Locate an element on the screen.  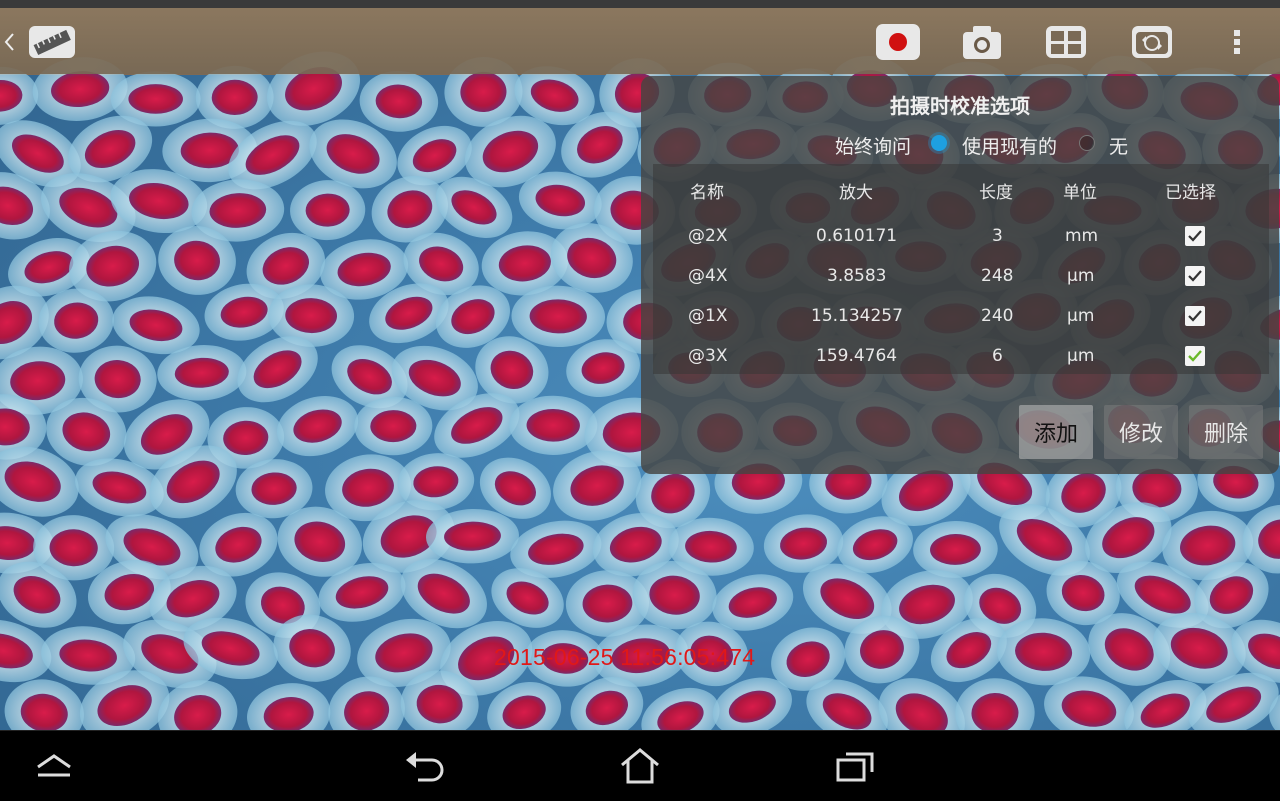
column-header-name: 名称 is located at coordinates (707, 193).